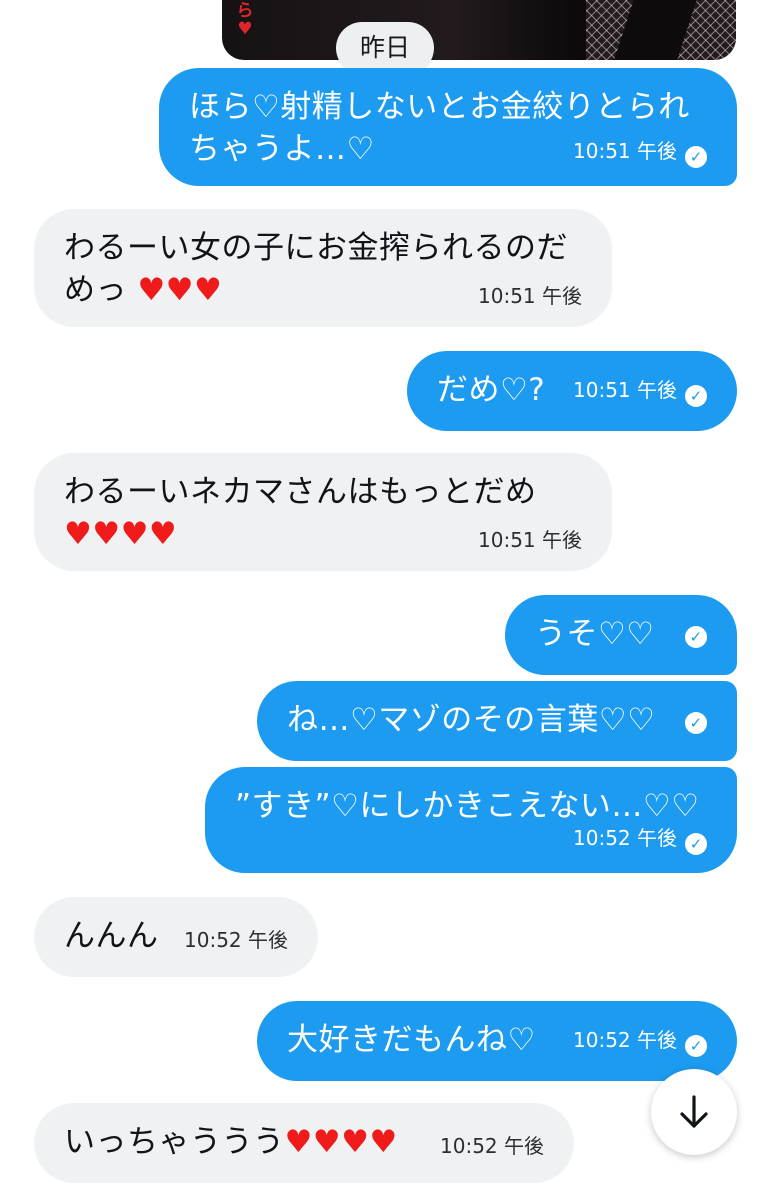 Image resolution: width=771 pixels, height=1199 pixels. I want to click on message-text: んんん, so click(111, 936).